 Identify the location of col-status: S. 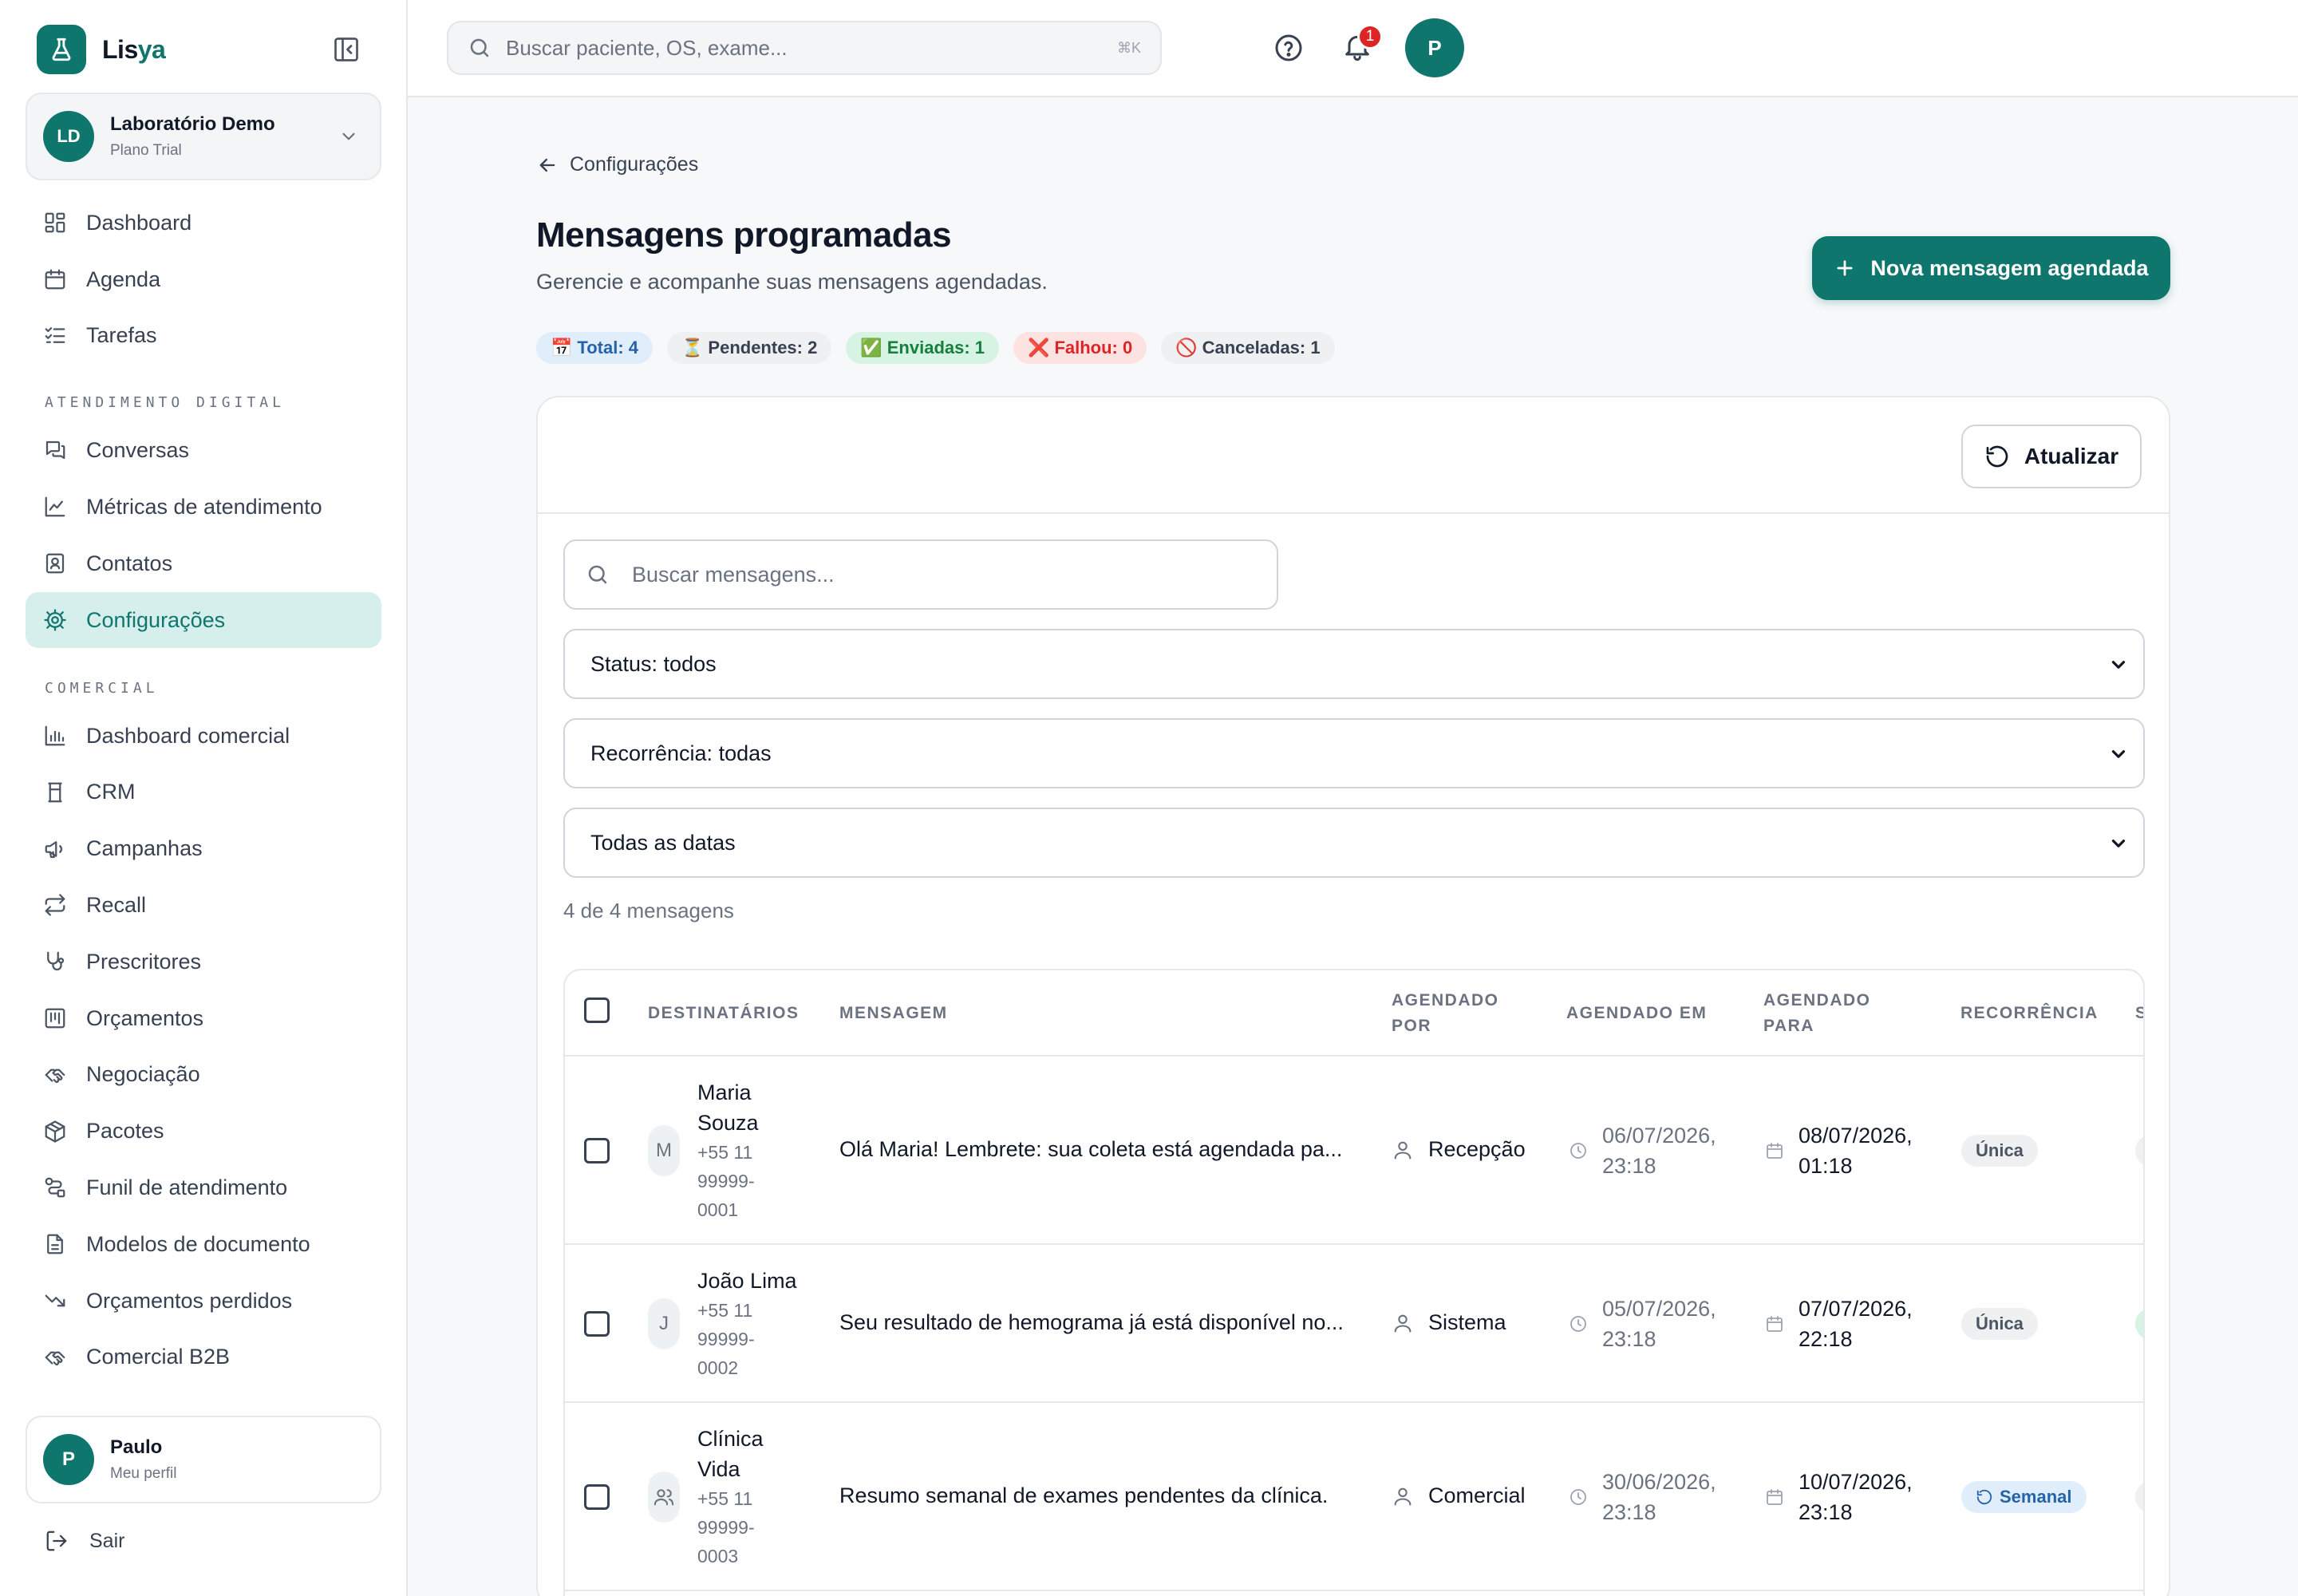
(2139, 1013).